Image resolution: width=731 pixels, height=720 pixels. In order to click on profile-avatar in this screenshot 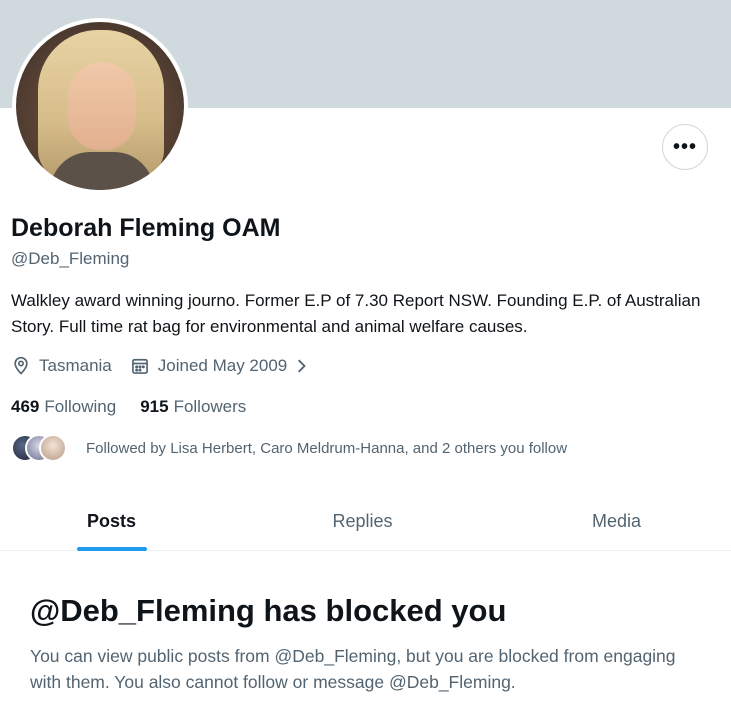, I will do `click(100, 106)`.